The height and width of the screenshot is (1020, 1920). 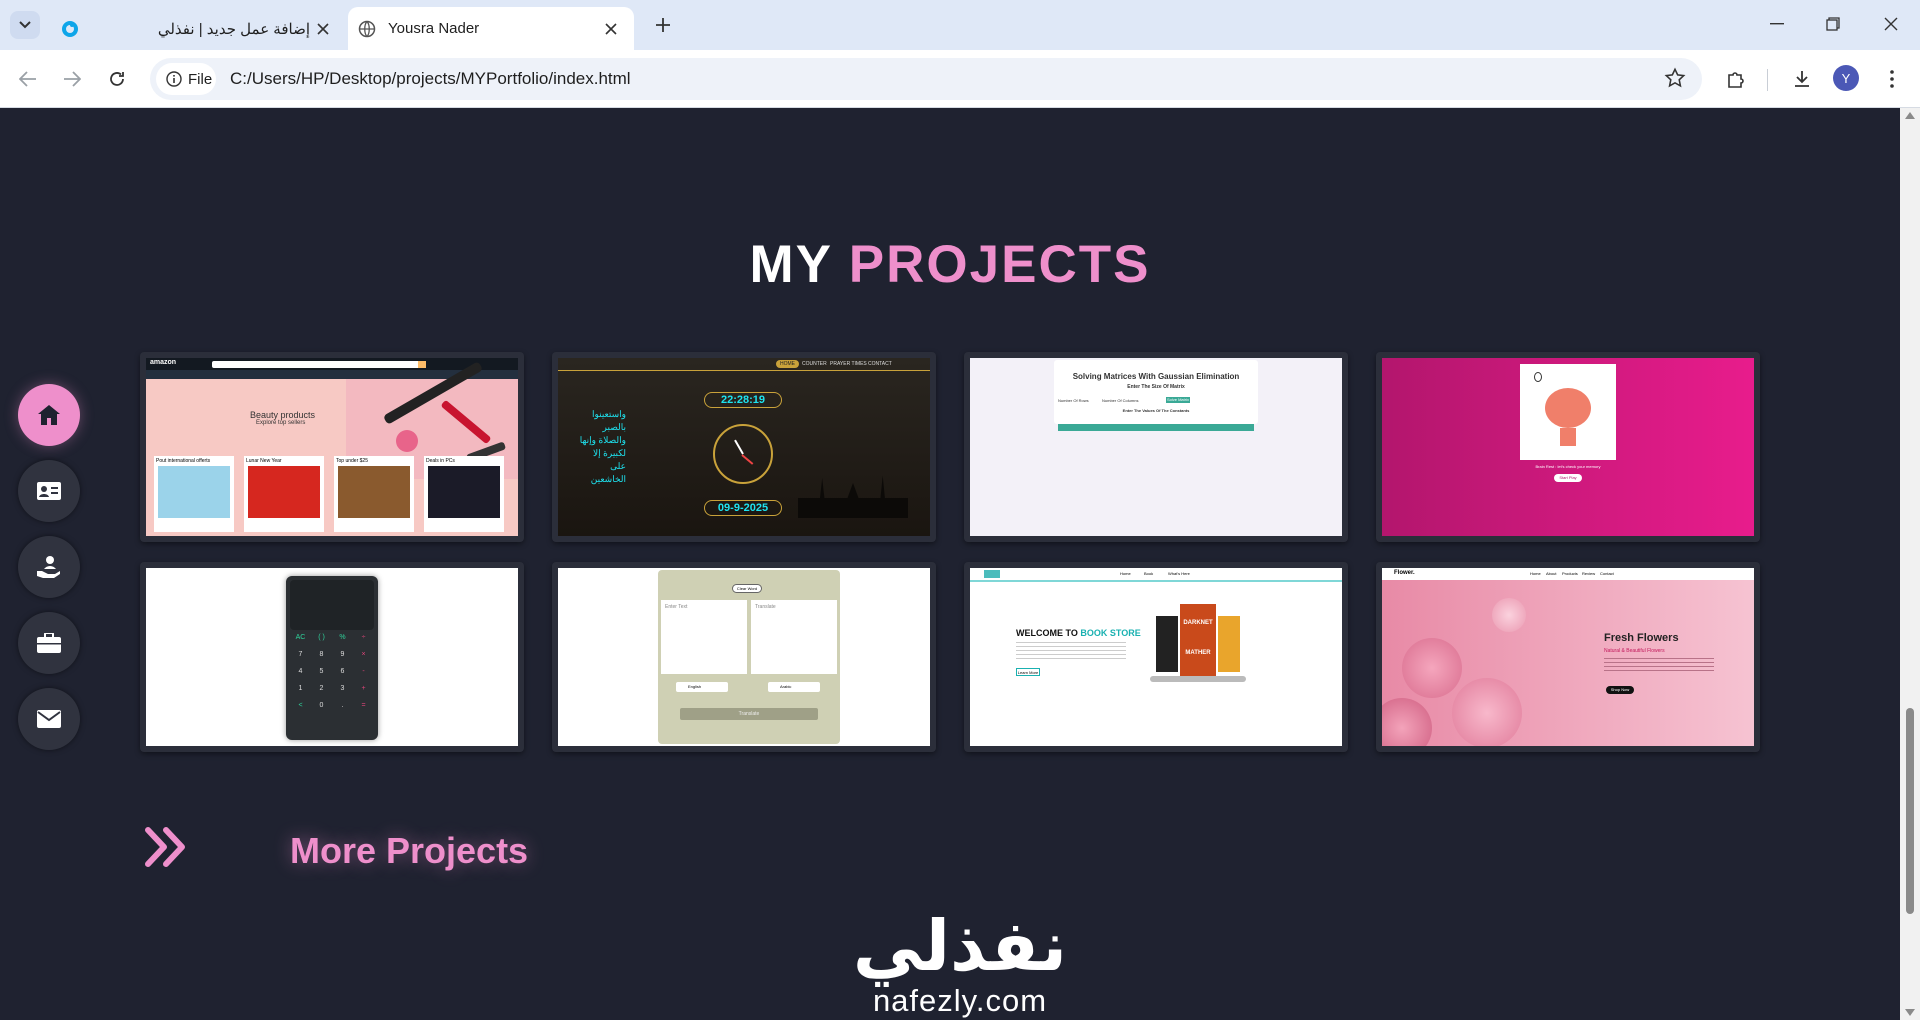 I want to click on amazon-tile-label: Deals in PCs, so click(x=440, y=461).